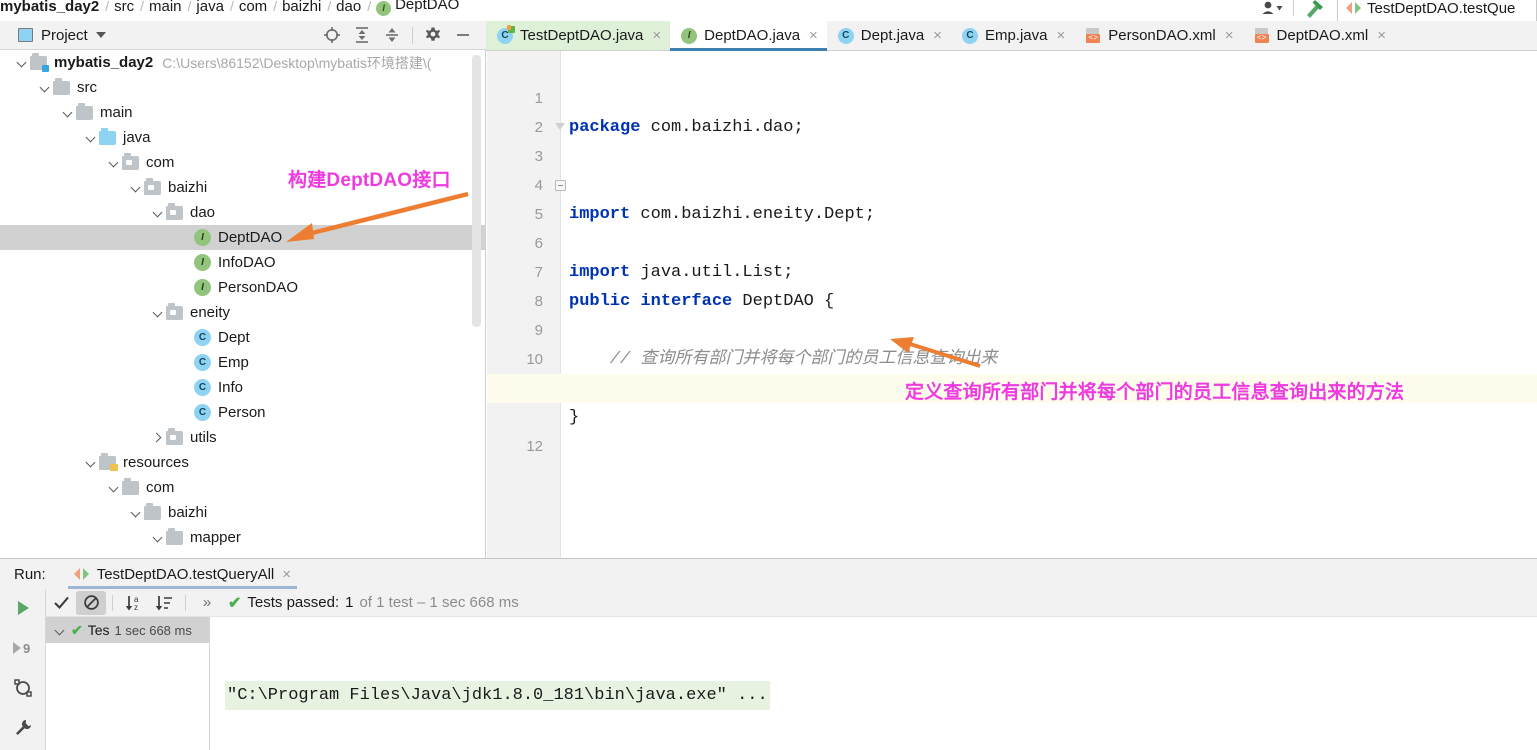 This screenshot has height=750, width=1537. I want to click on expand-more-icon: », so click(207, 603).